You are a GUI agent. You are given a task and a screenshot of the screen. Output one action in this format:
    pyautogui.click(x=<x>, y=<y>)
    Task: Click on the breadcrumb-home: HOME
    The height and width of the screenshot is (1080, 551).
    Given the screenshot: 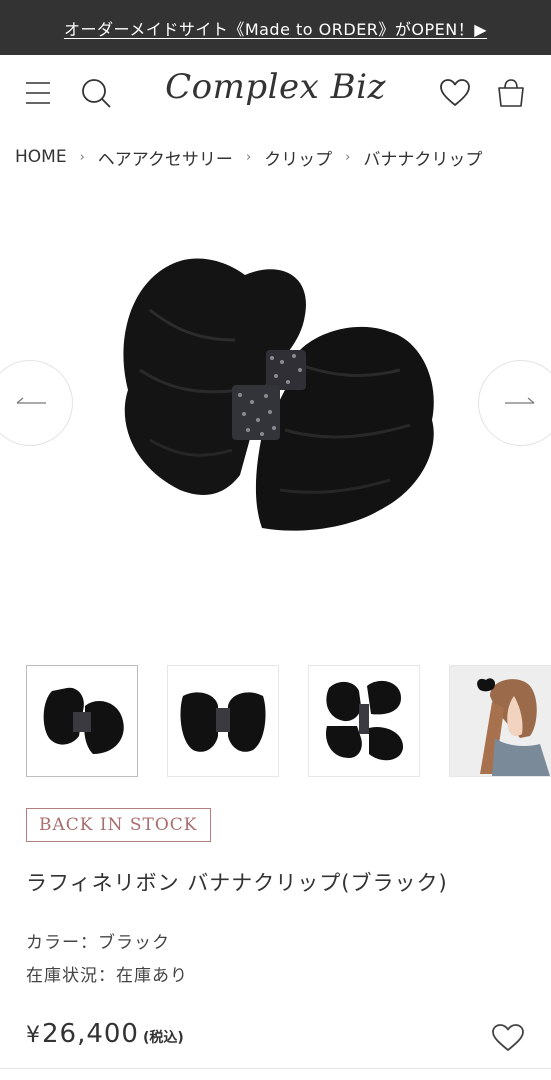 What is the action you would take?
    pyautogui.click(x=41, y=157)
    